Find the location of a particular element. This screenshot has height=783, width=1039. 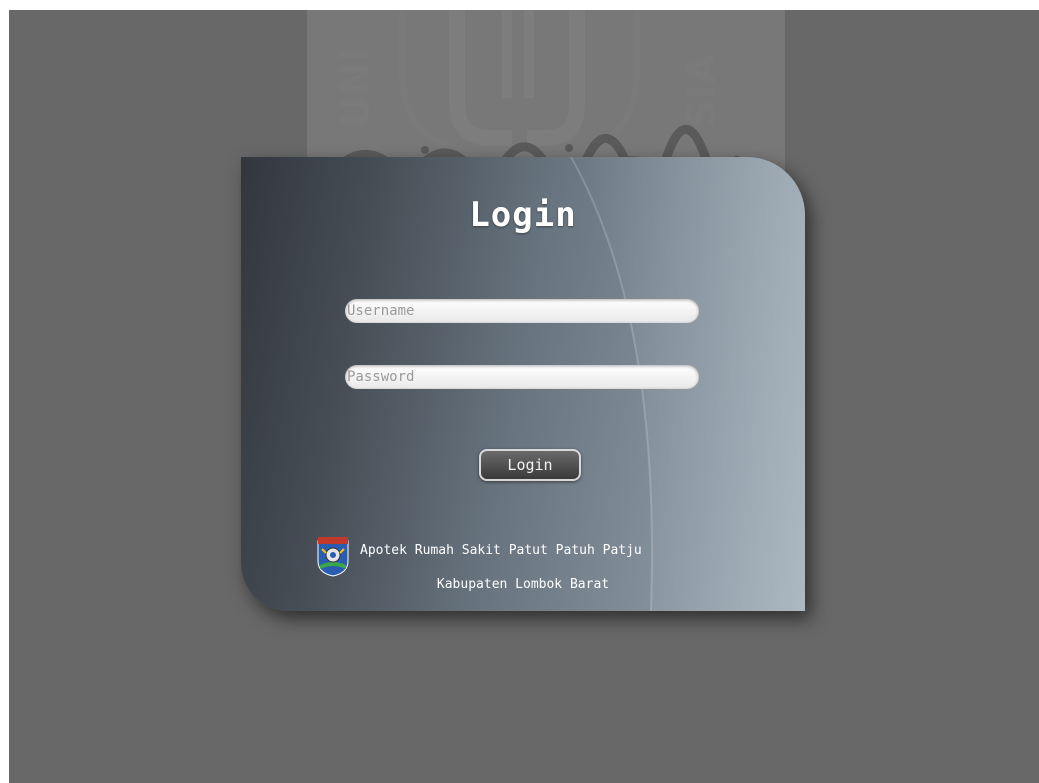

district-crest-icon is located at coordinates (333, 556).